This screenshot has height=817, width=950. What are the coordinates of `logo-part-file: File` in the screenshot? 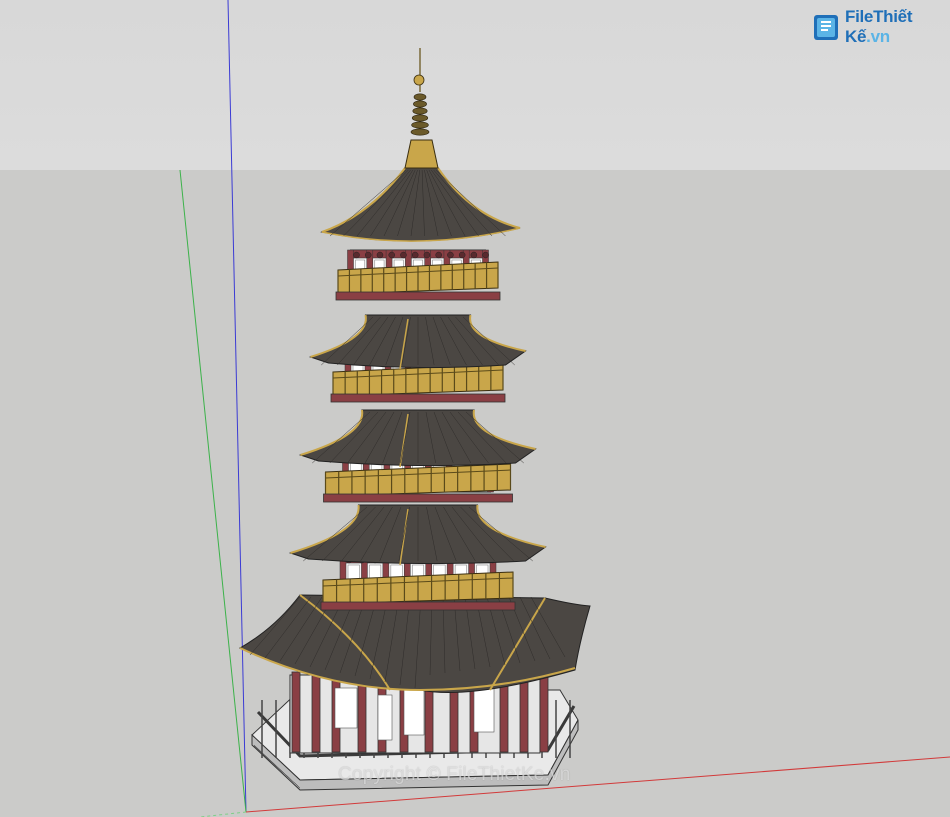 It's located at (859, 16).